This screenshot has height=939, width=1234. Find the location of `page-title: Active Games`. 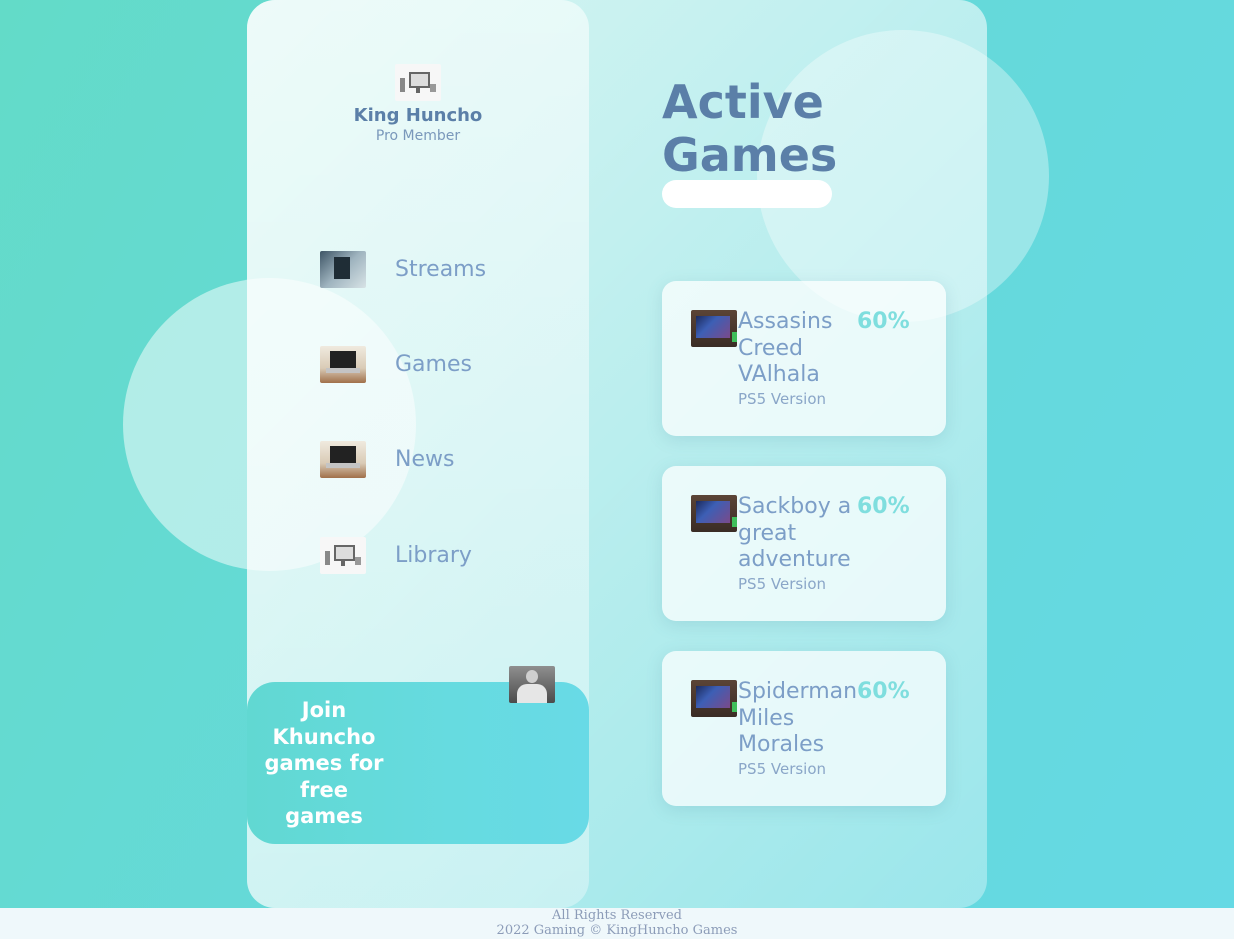

page-title: Active Games is located at coordinates (750, 128).